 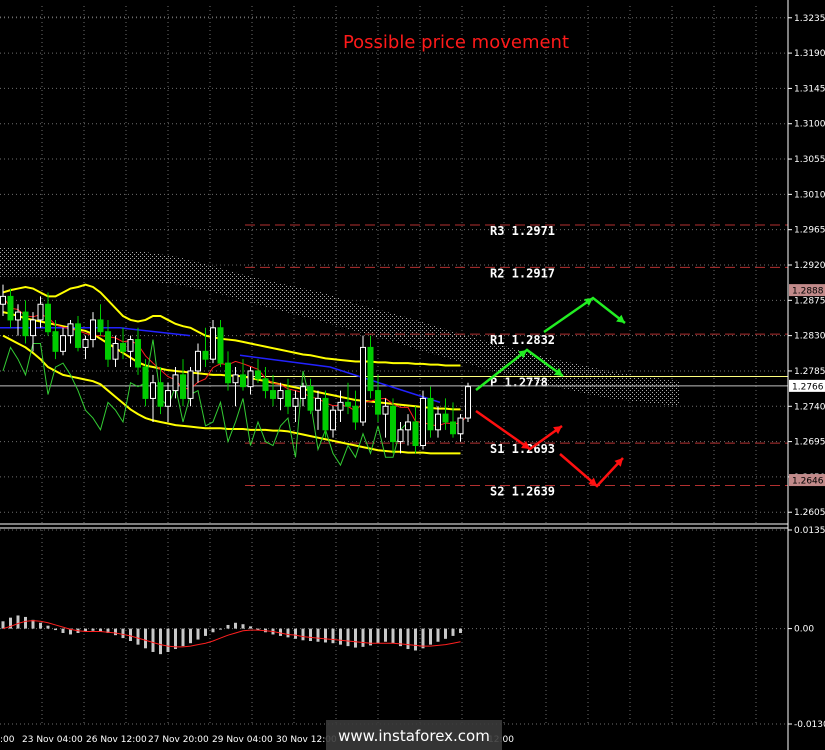 What do you see at coordinates (809, 54) in the screenshot?
I see `price-tick-label: 1.3190` at bounding box center [809, 54].